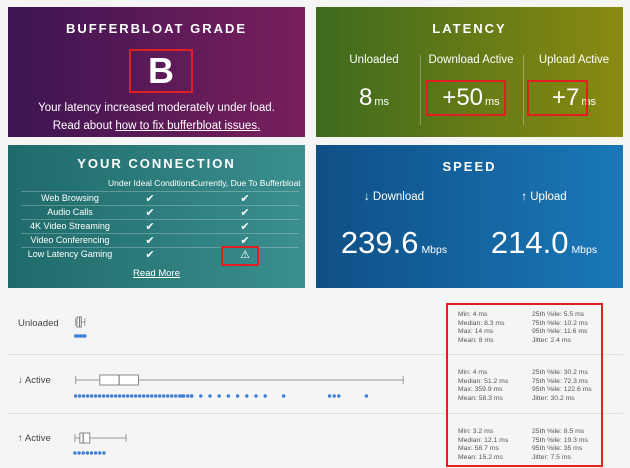 The height and width of the screenshot is (468, 630). Describe the element at coordinates (34, 438) in the screenshot. I see `row-label-upload-active: ↑ Active` at that location.